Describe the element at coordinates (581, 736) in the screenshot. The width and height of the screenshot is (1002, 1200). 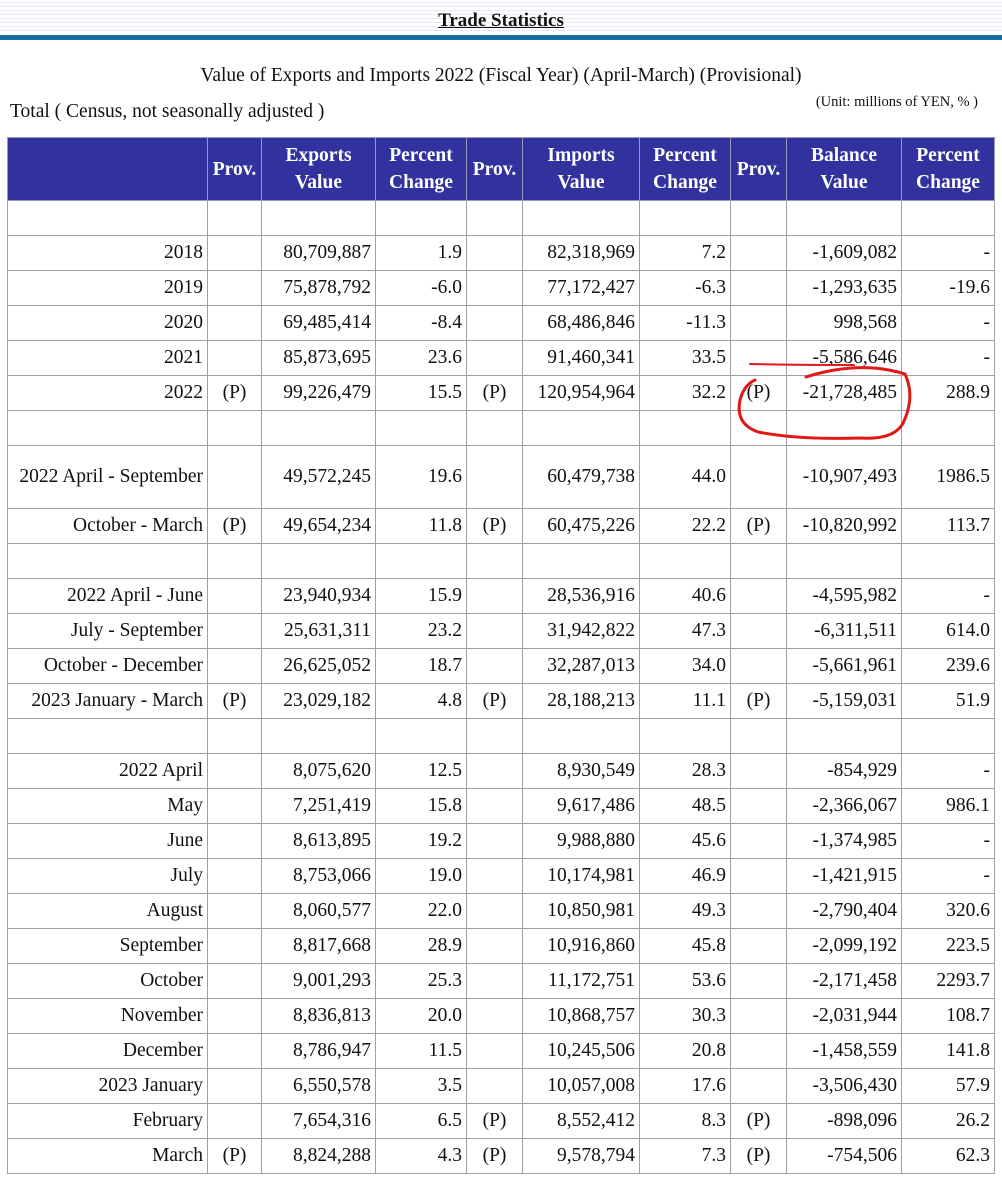
I see `imports-value-cell` at that location.